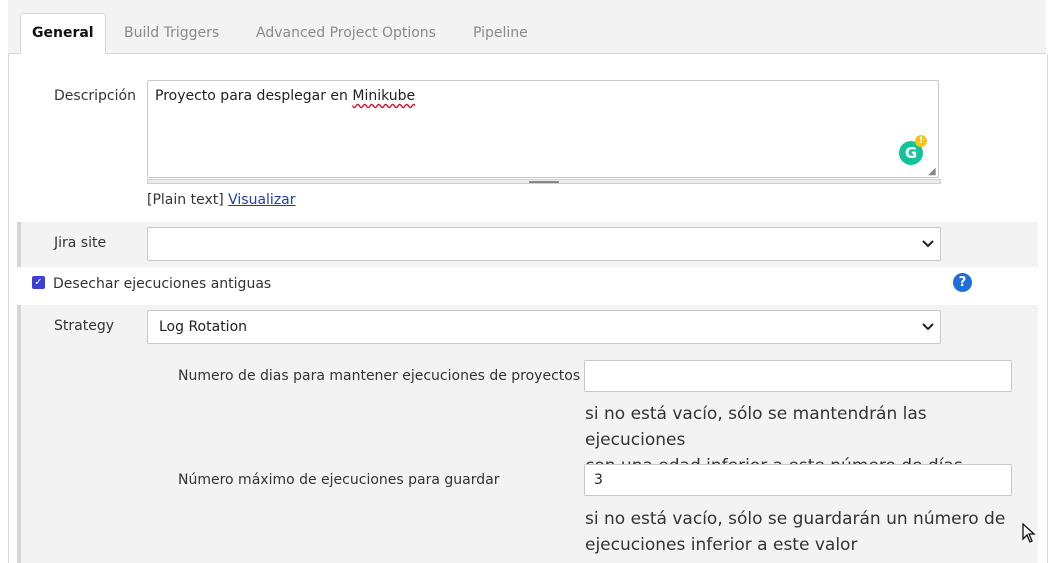 This screenshot has height=563, width=1054. What do you see at coordinates (921, 141) in the screenshot?
I see `grammarly-alert-icon: !` at bounding box center [921, 141].